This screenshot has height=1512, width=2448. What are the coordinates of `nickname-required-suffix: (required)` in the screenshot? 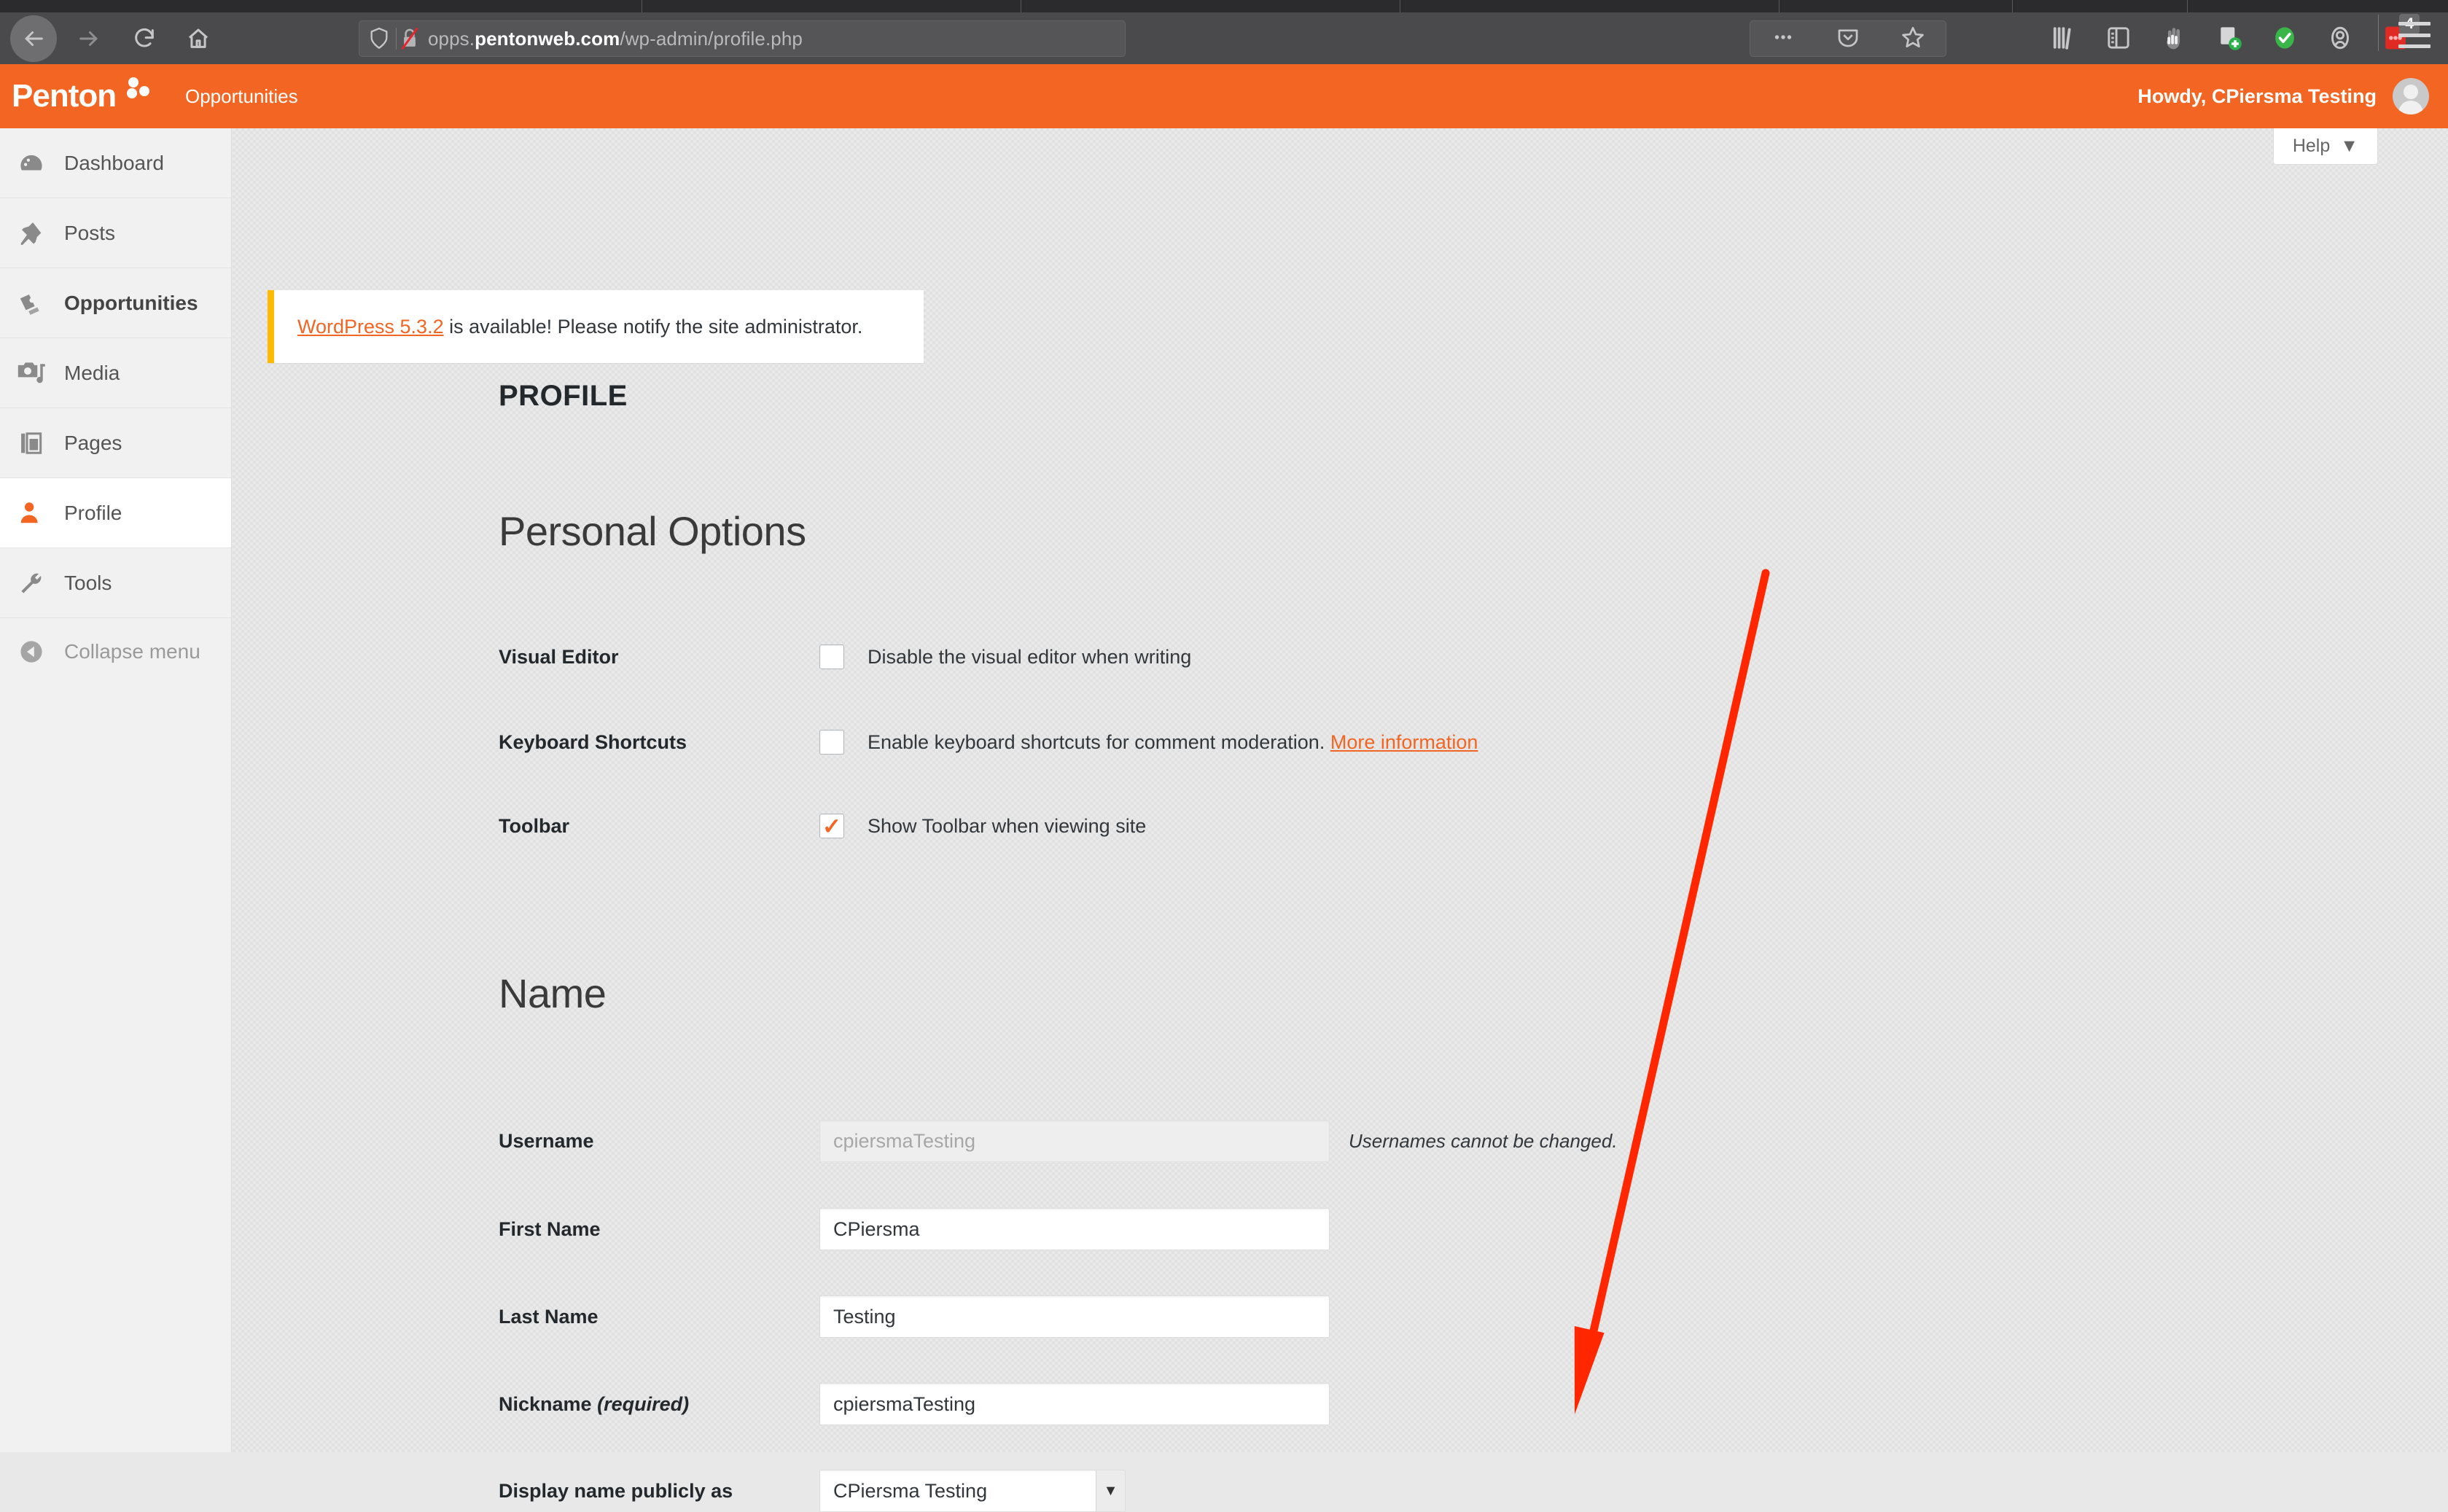 It's located at (643, 1403).